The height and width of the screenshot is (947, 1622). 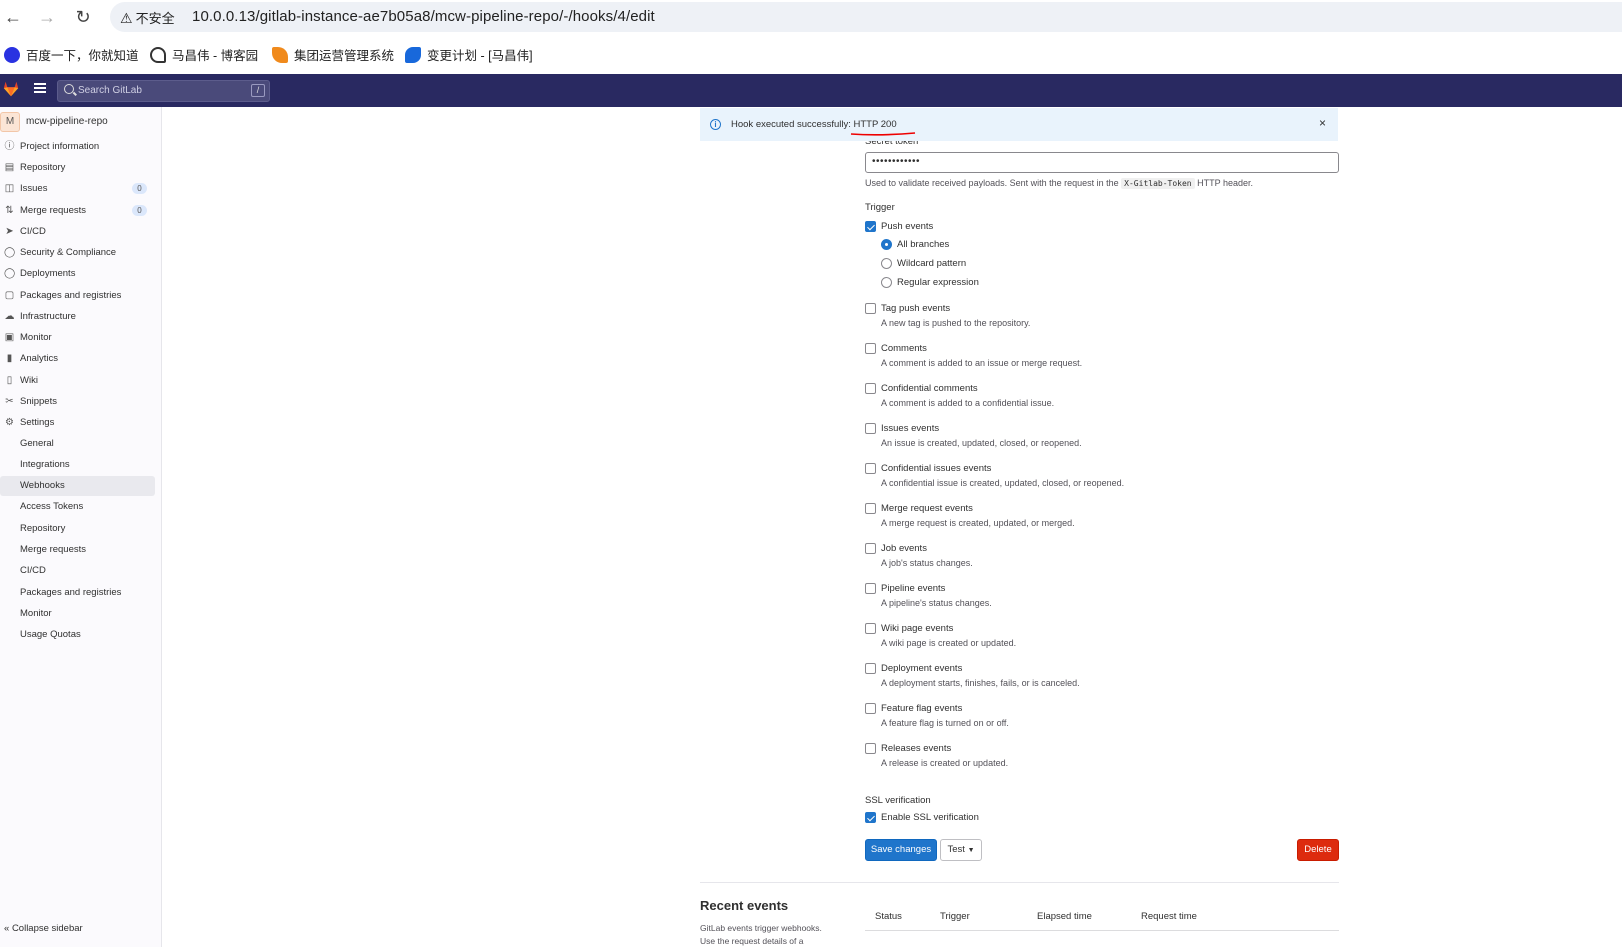 I want to click on sidebar-sub-label: Usage Quotas, so click(x=50, y=634).